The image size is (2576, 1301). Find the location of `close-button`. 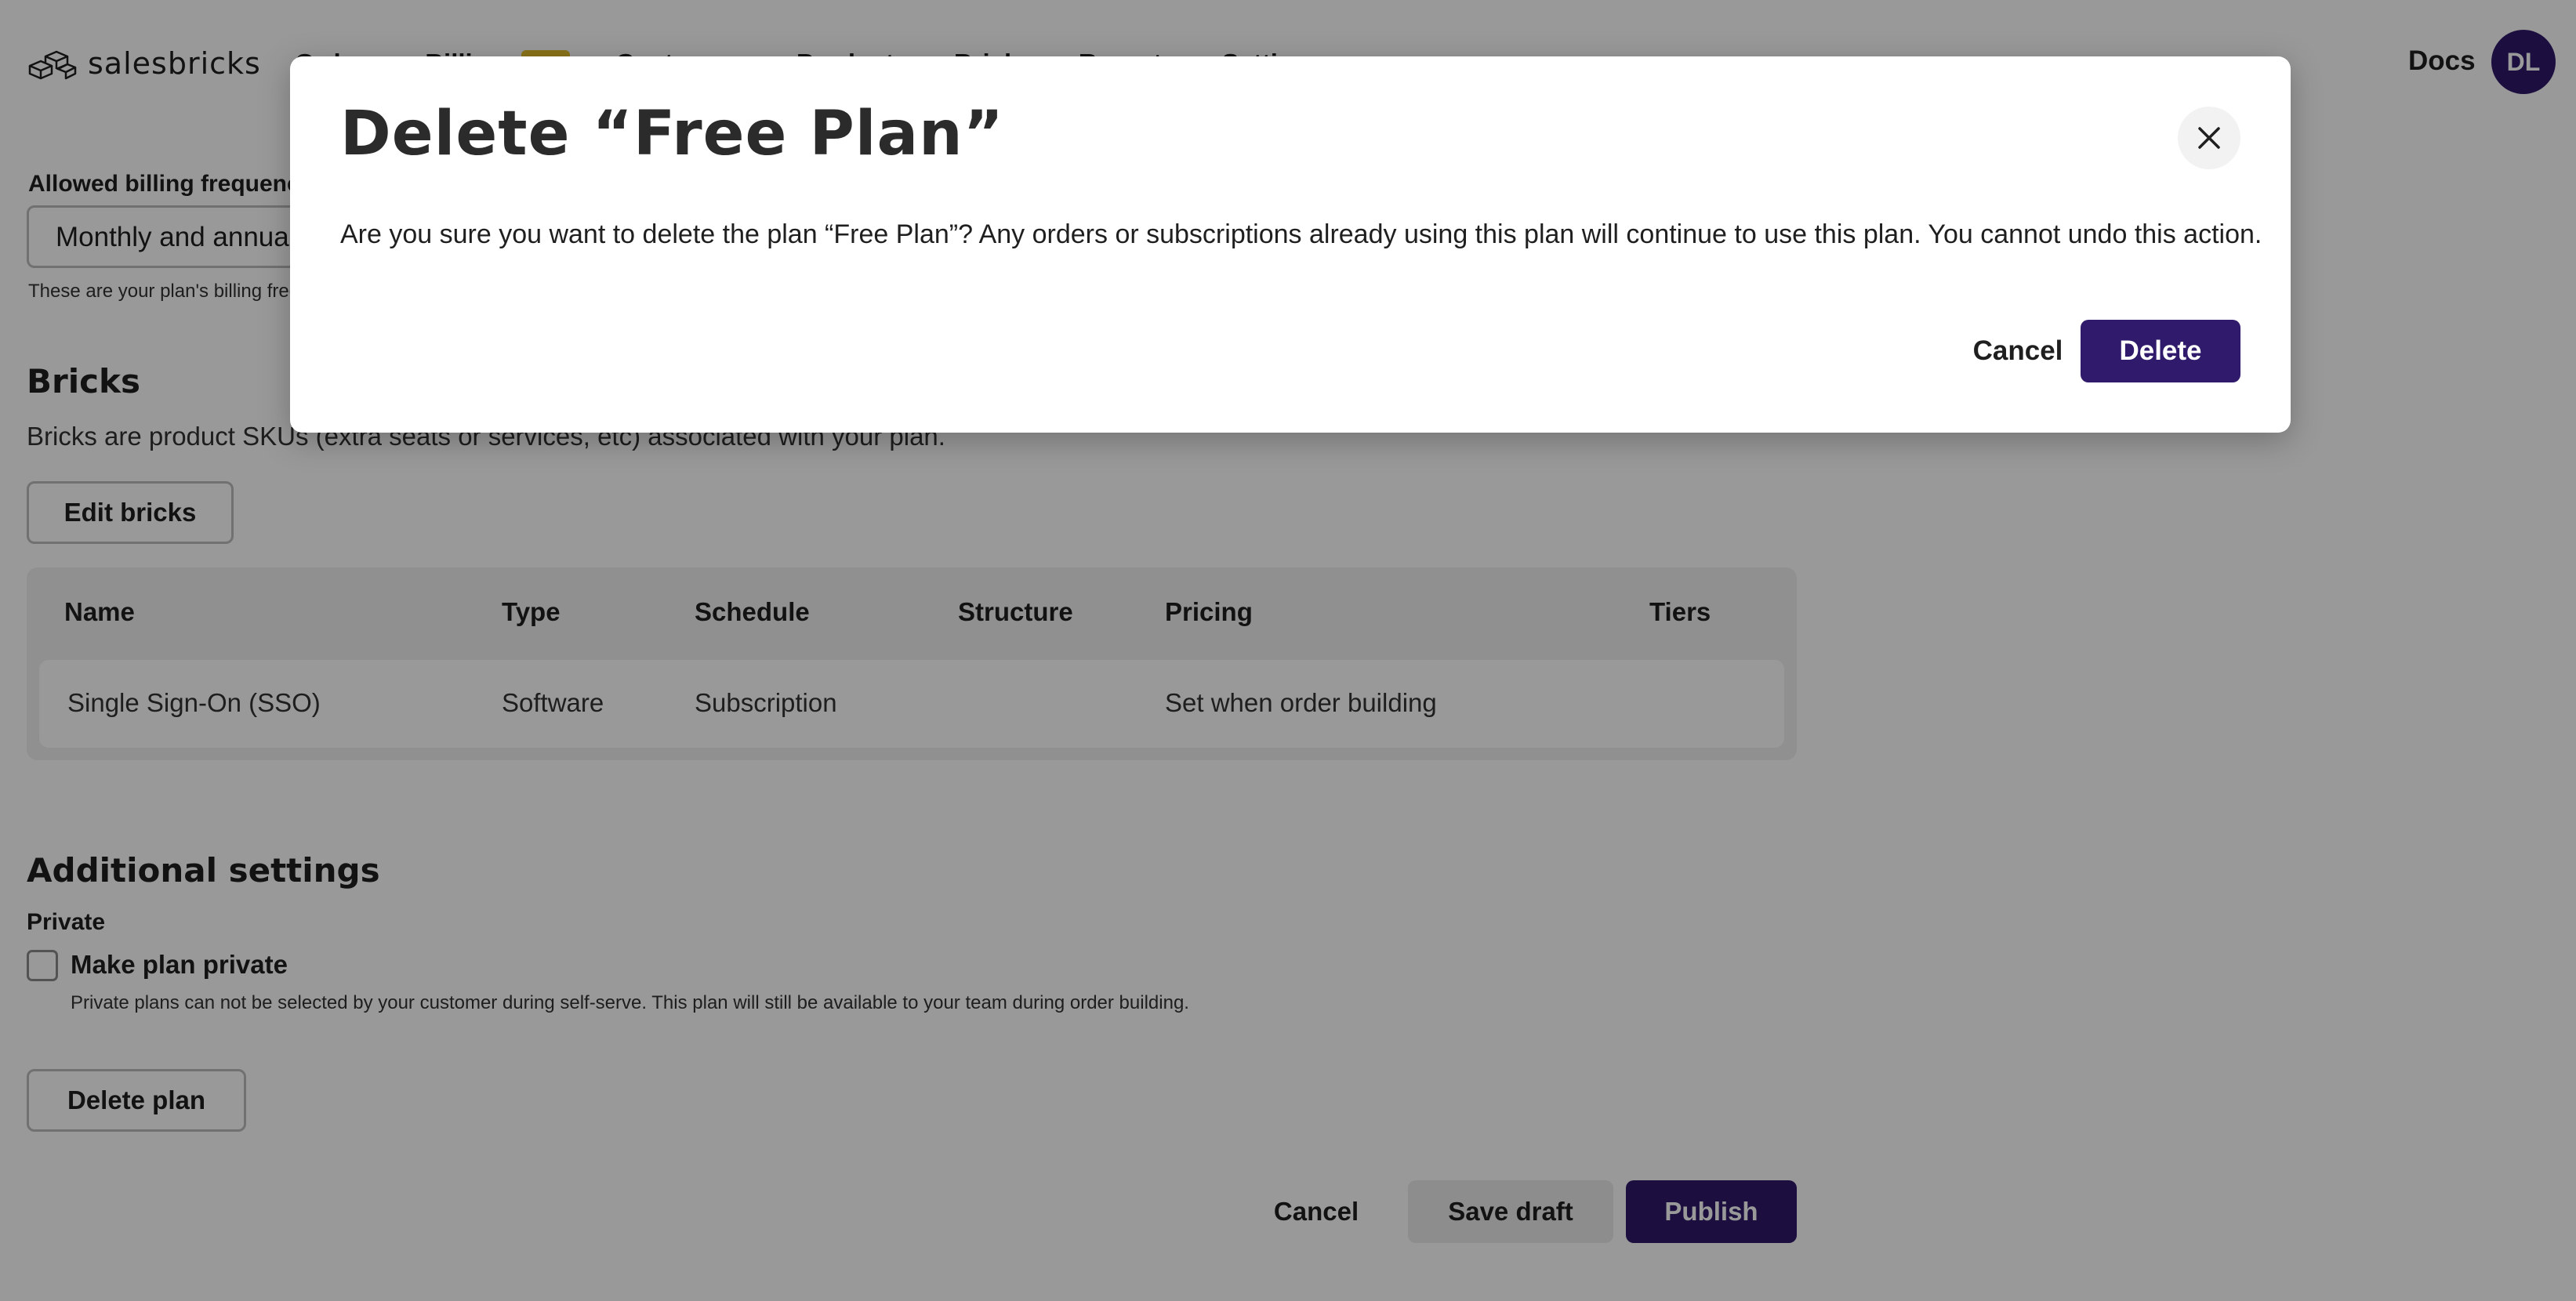

close-button is located at coordinates (2209, 138).